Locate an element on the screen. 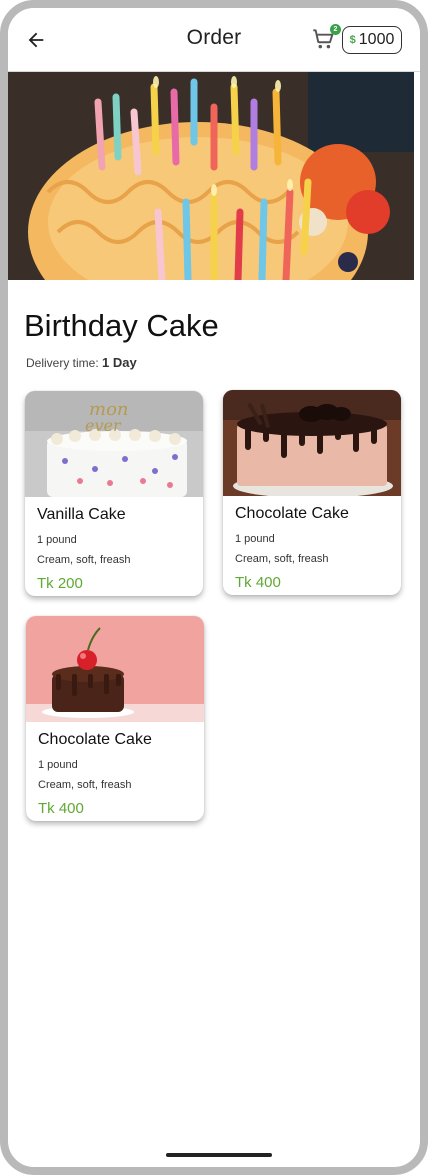 This screenshot has width=428, height=1175. coin-balance: 1000 is located at coordinates (376, 39).